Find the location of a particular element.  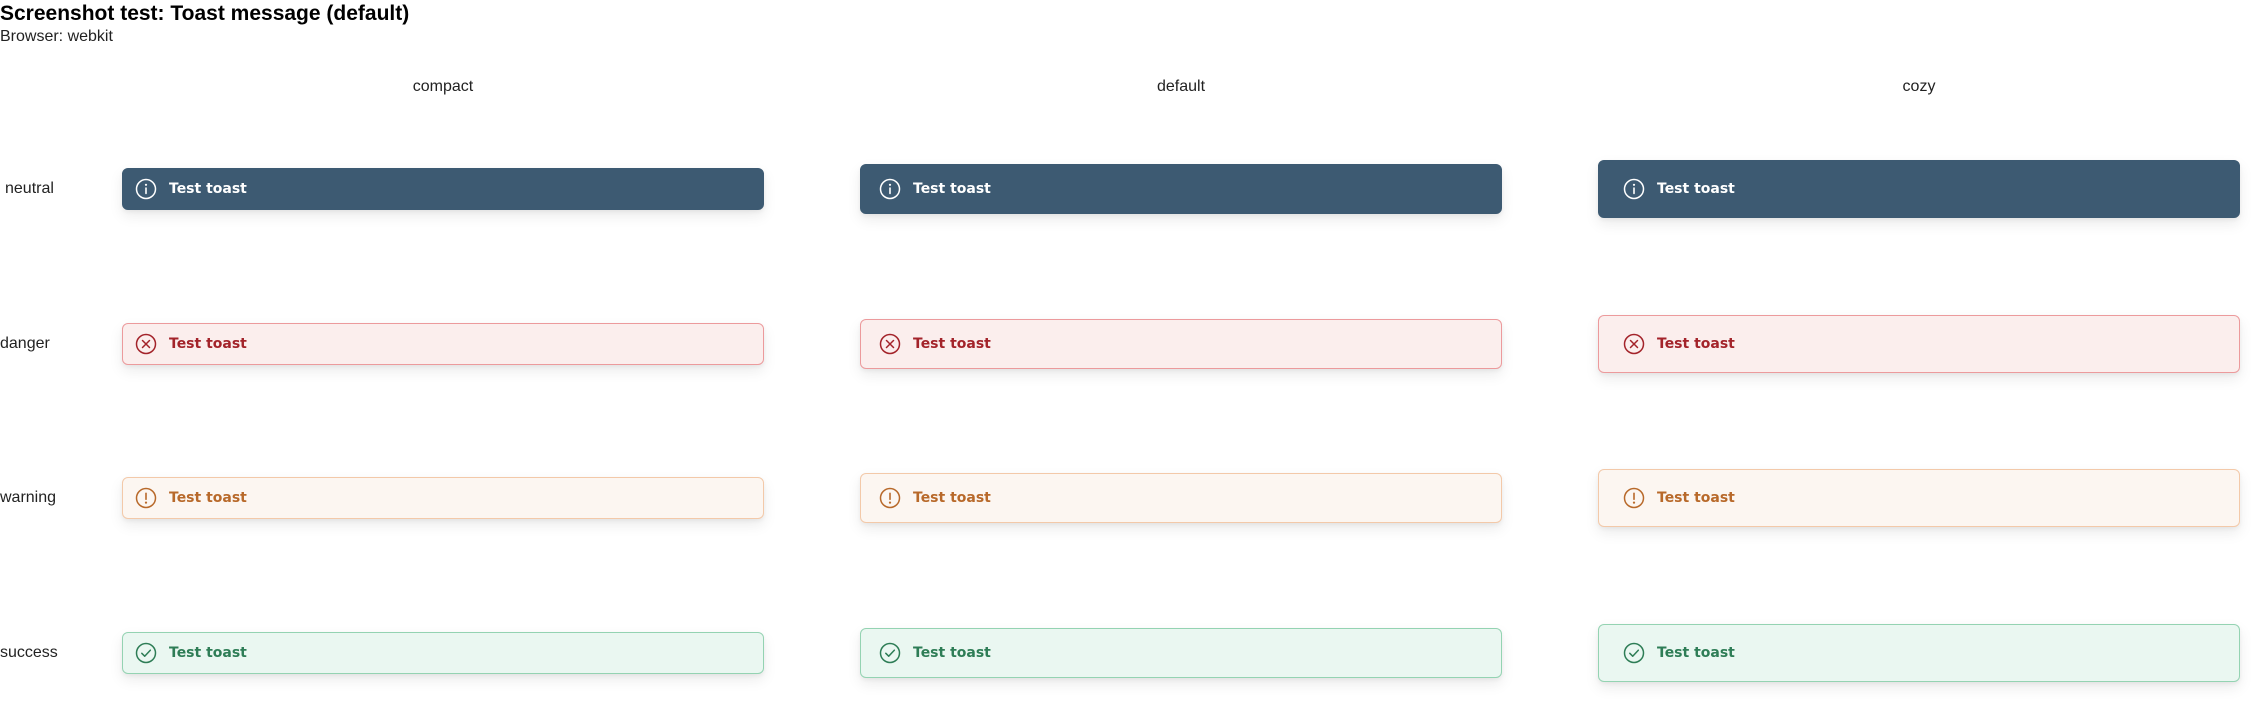

page-title: Screenshot test: Toast message (default) is located at coordinates (205, 13).